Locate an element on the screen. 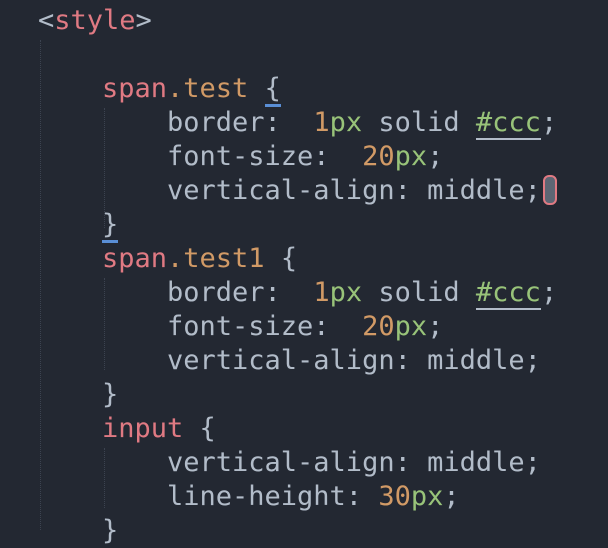 The height and width of the screenshot is (548, 608). style-tag-name: style is located at coordinates (95, 20).